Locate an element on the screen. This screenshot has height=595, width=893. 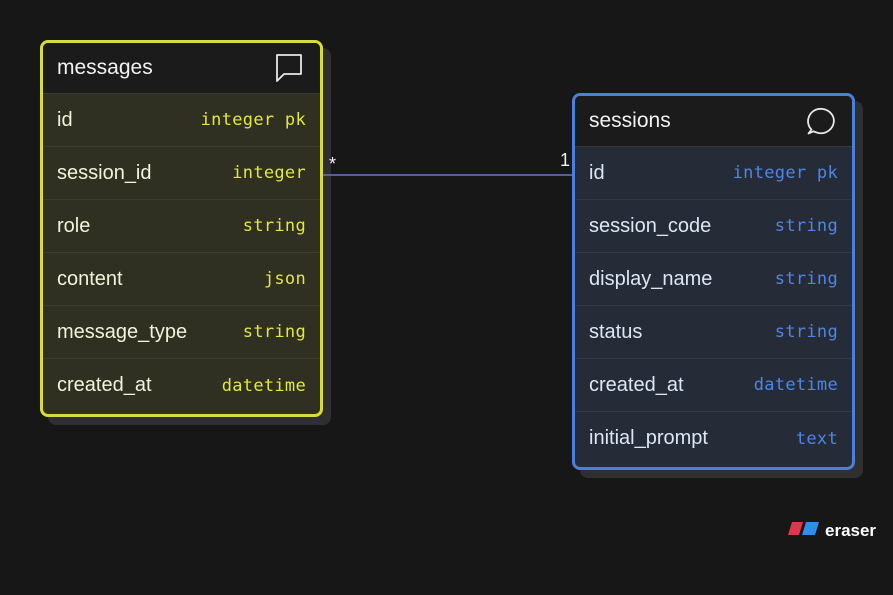
messages-field-row: id integer pk is located at coordinates (181, 120).